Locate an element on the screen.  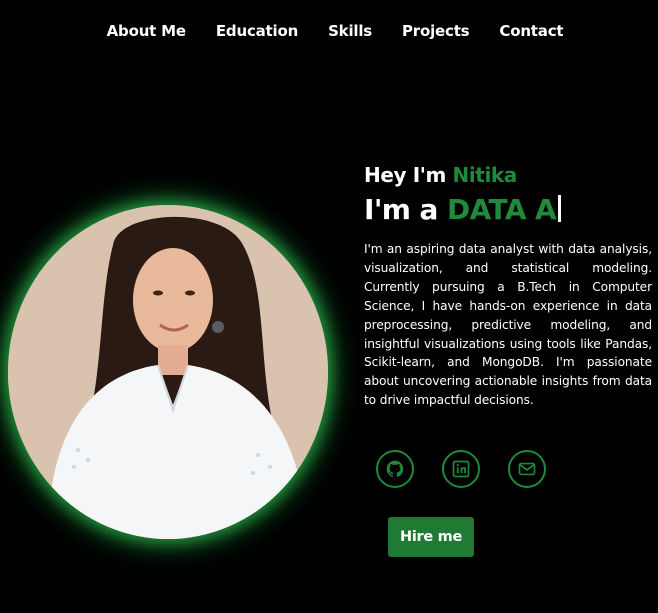
linkedin-icon is located at coordinates (461, 469).